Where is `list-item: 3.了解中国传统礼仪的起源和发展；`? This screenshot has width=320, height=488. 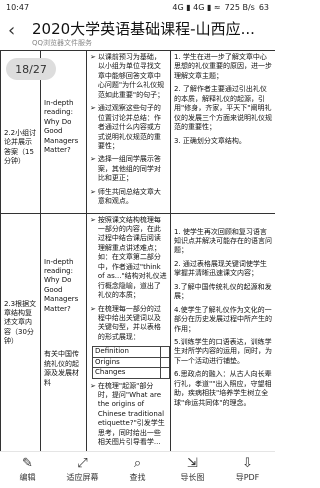
list-item: 3.了解中国传统礼仪的起源和发展； is located at coordinates (223, 291).